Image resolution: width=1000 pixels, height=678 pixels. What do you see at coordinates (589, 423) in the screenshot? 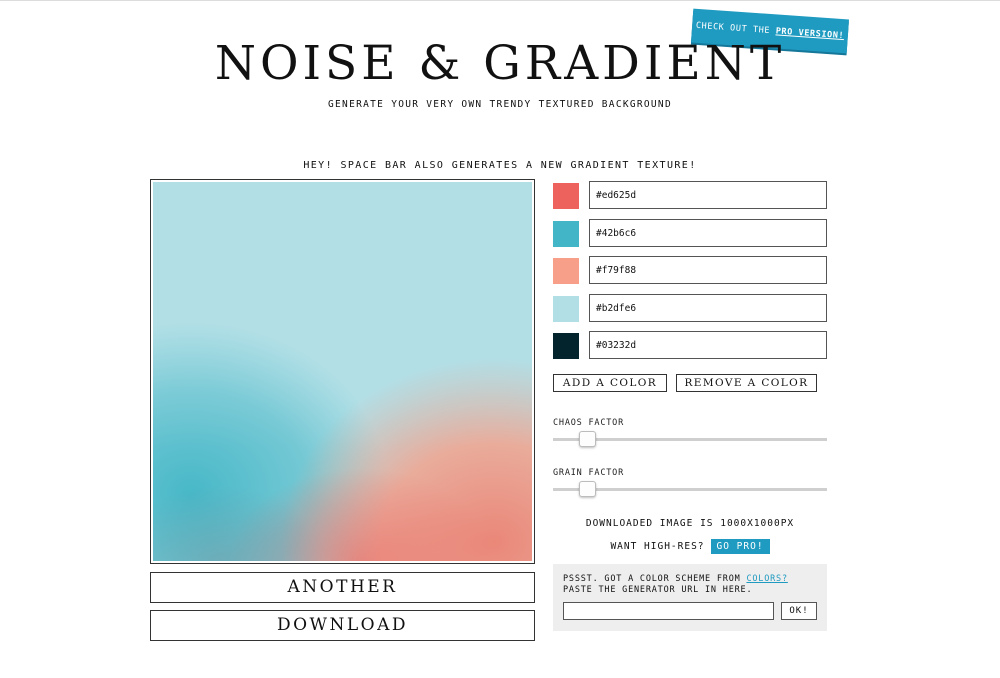
I see `chaos-factor-label: CHAOS FACTOR` at bounding box center [589, 423].